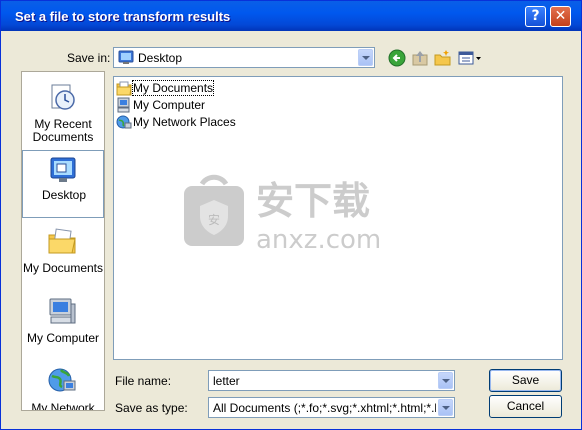  Describe the element at coordinates (123, 105) in the screenshot. I see `computer-icon` at that location.